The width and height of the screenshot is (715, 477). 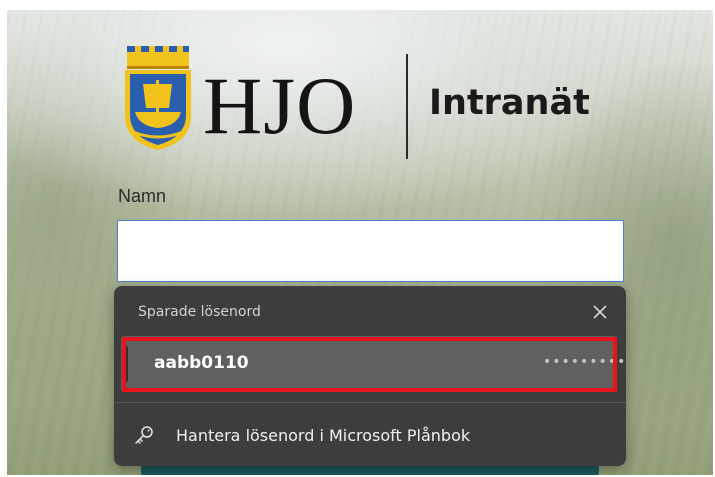 I want to click on brand-name: HJO, so click(x=280, y=105).